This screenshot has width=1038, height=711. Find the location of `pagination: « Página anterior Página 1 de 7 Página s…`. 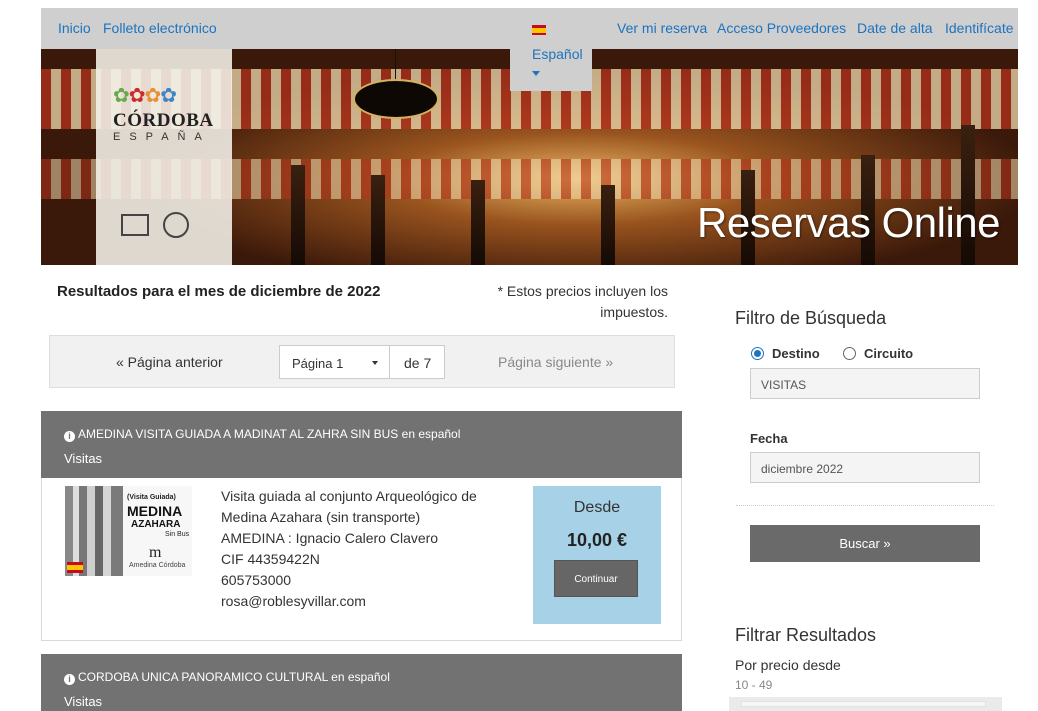

pagination: « Página anterior Página 1 de 7 Página s… is located at coordinates (362, 361).